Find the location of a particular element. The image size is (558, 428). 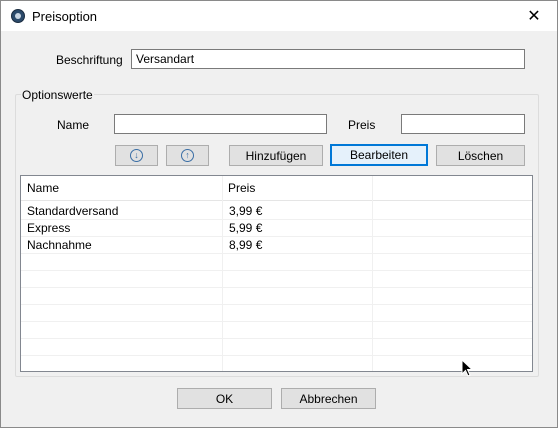

table-row: Standardversand 3,99 € is located at coordinates (276, 211).